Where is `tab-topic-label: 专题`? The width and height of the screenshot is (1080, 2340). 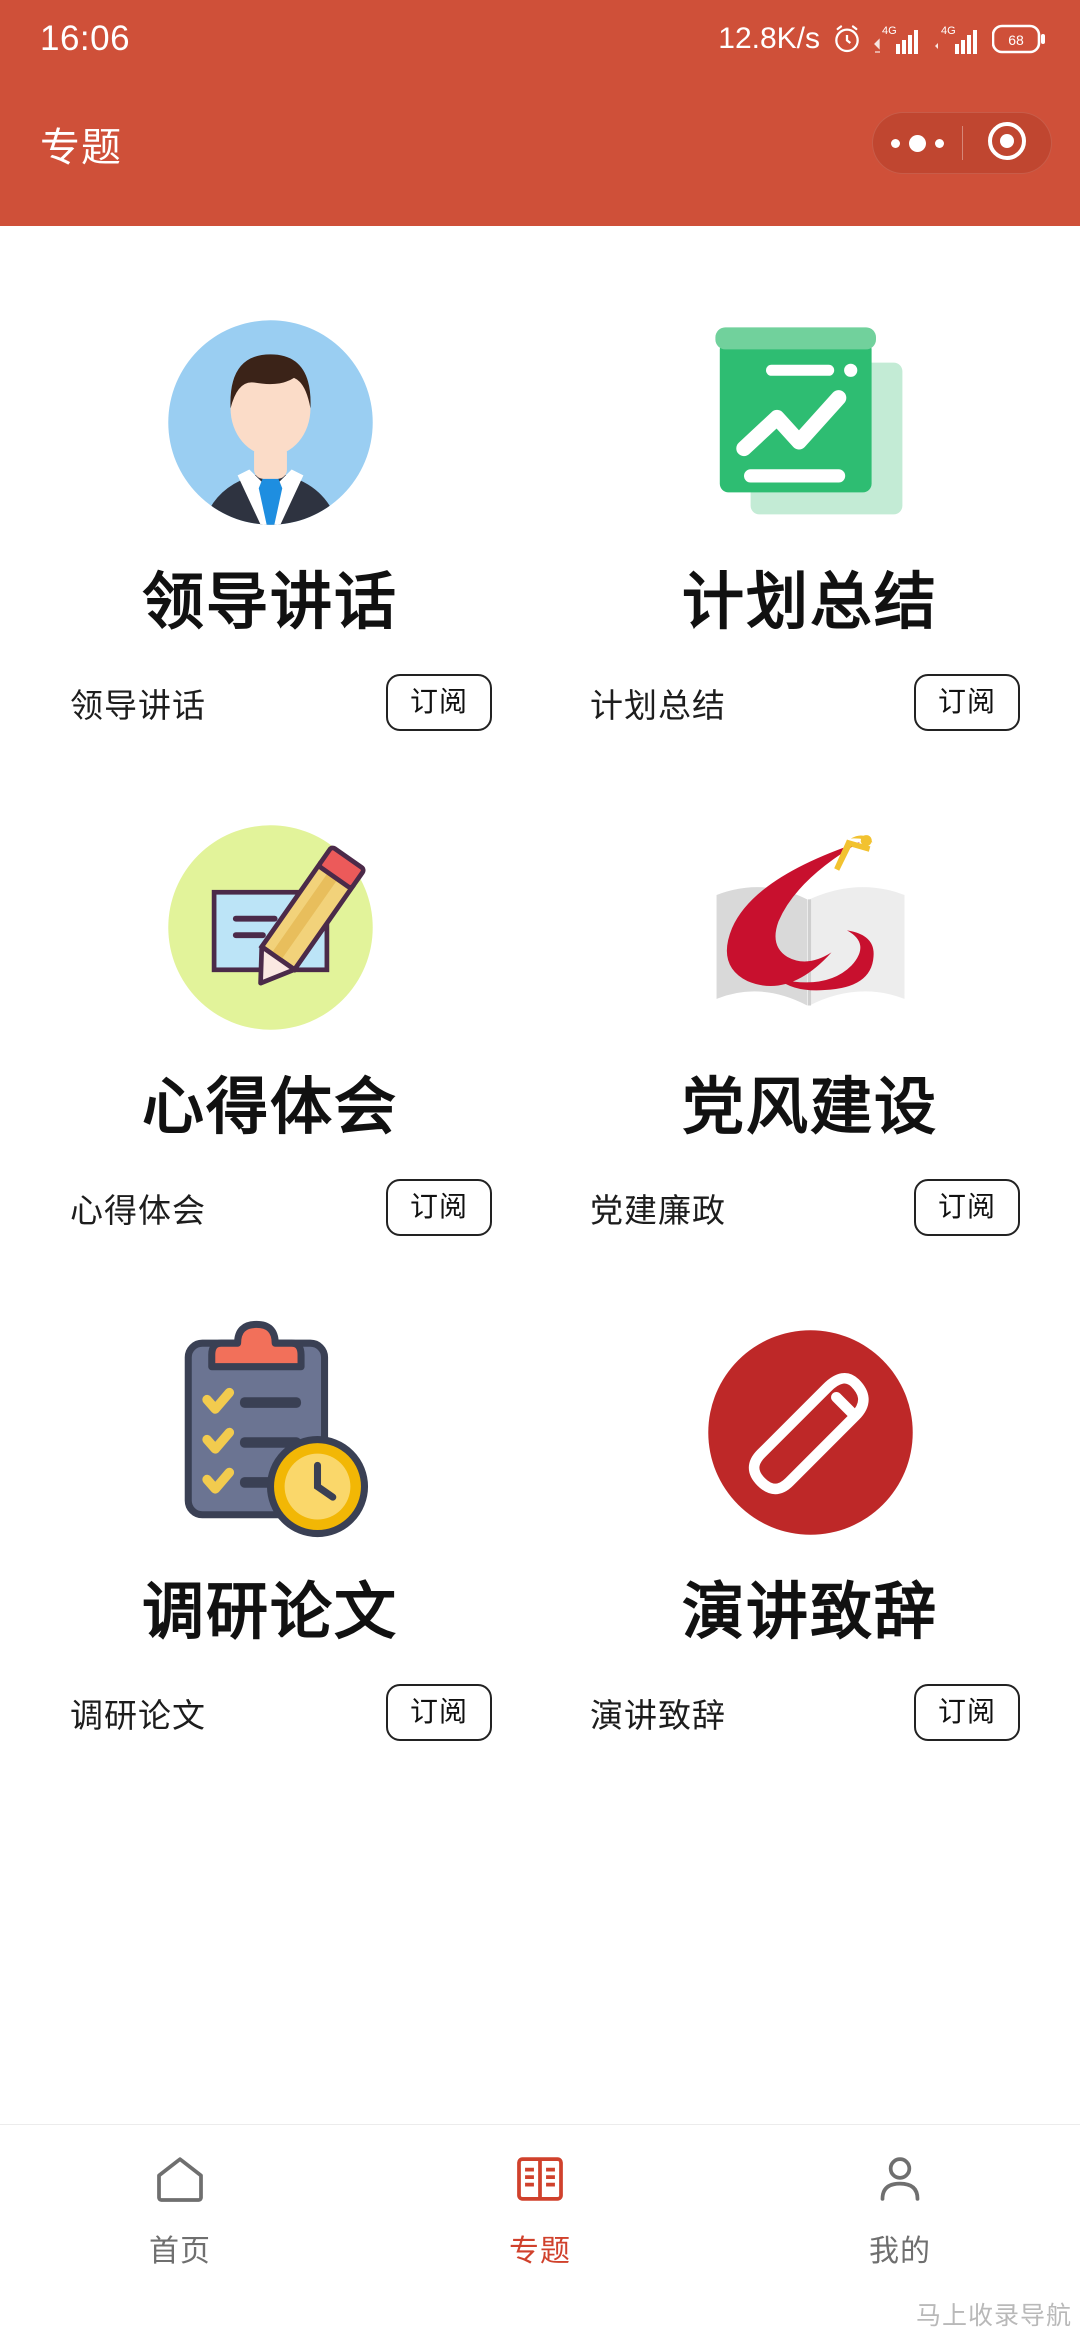 tab-topic-label: 专题 is located at coordinates (540, 2251).